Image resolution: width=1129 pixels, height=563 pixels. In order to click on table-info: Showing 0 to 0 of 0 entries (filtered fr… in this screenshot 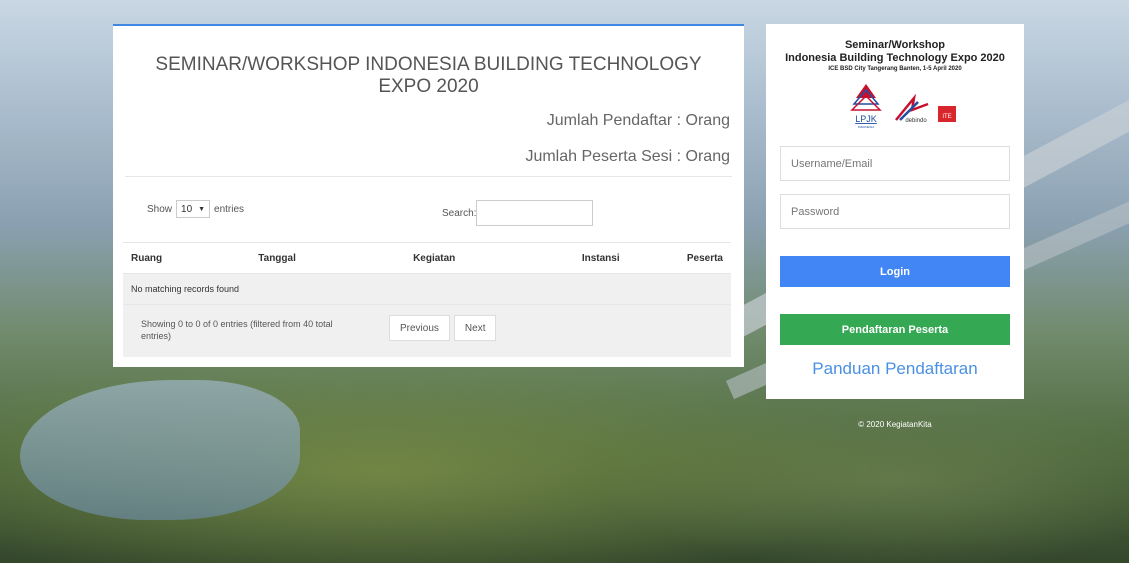, I will do `click(237, 330)`.